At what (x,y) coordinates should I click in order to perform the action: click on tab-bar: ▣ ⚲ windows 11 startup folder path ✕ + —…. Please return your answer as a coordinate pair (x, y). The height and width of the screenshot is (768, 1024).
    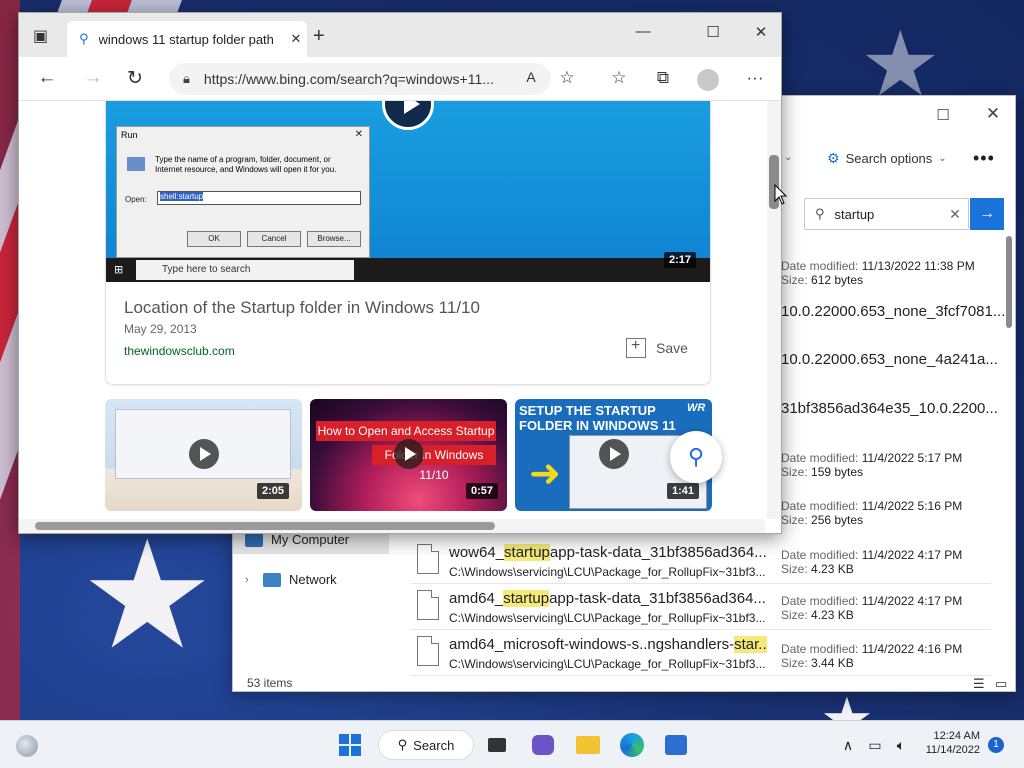
    Looking at the image, I should click on (400, 35).